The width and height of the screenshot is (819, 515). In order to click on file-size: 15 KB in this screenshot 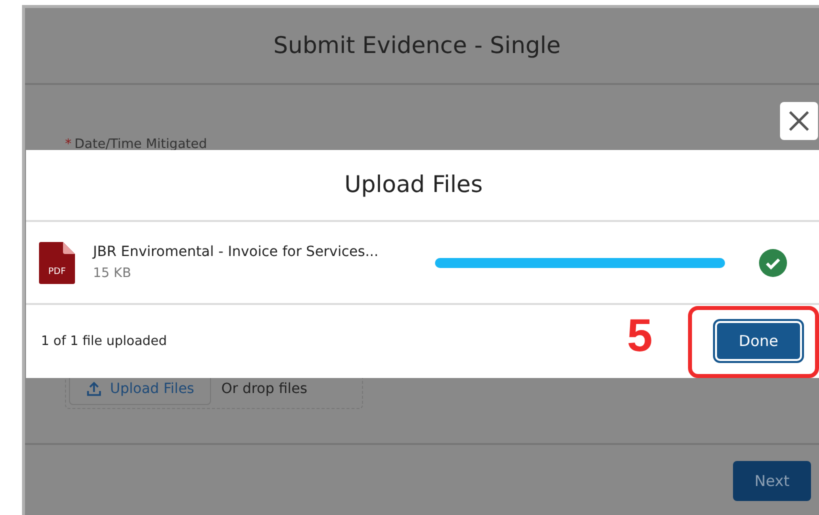, I will do `click(112, 273)`.